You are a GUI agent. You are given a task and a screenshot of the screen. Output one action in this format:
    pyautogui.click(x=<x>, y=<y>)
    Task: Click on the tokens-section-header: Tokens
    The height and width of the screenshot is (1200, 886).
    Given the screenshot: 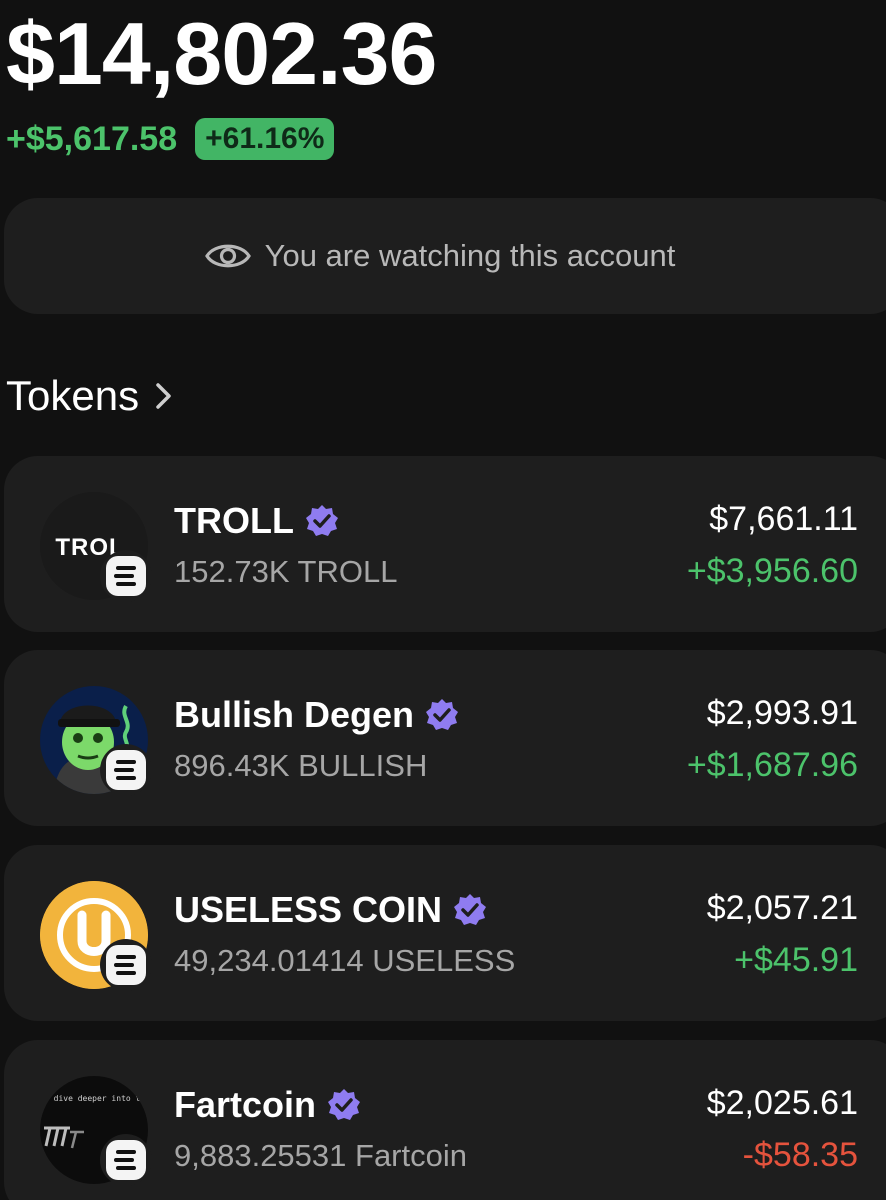 What is the action you would take?
    pyautogui.click(x=90, y=396)
    